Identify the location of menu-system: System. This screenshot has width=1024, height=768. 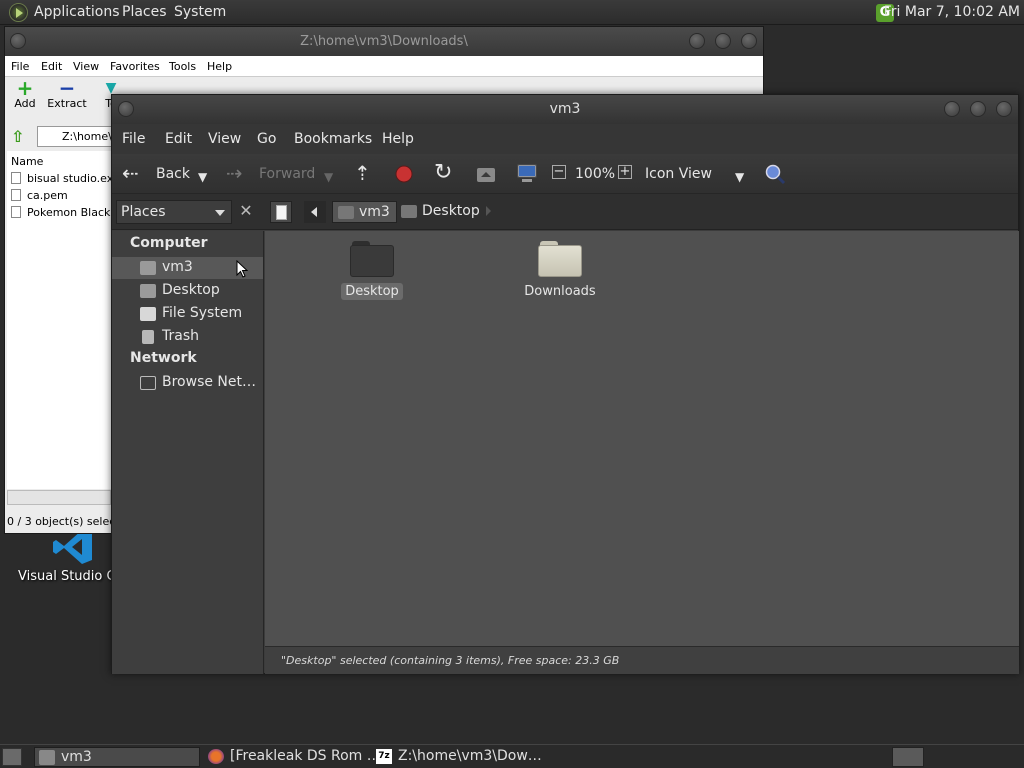
(200, 12).